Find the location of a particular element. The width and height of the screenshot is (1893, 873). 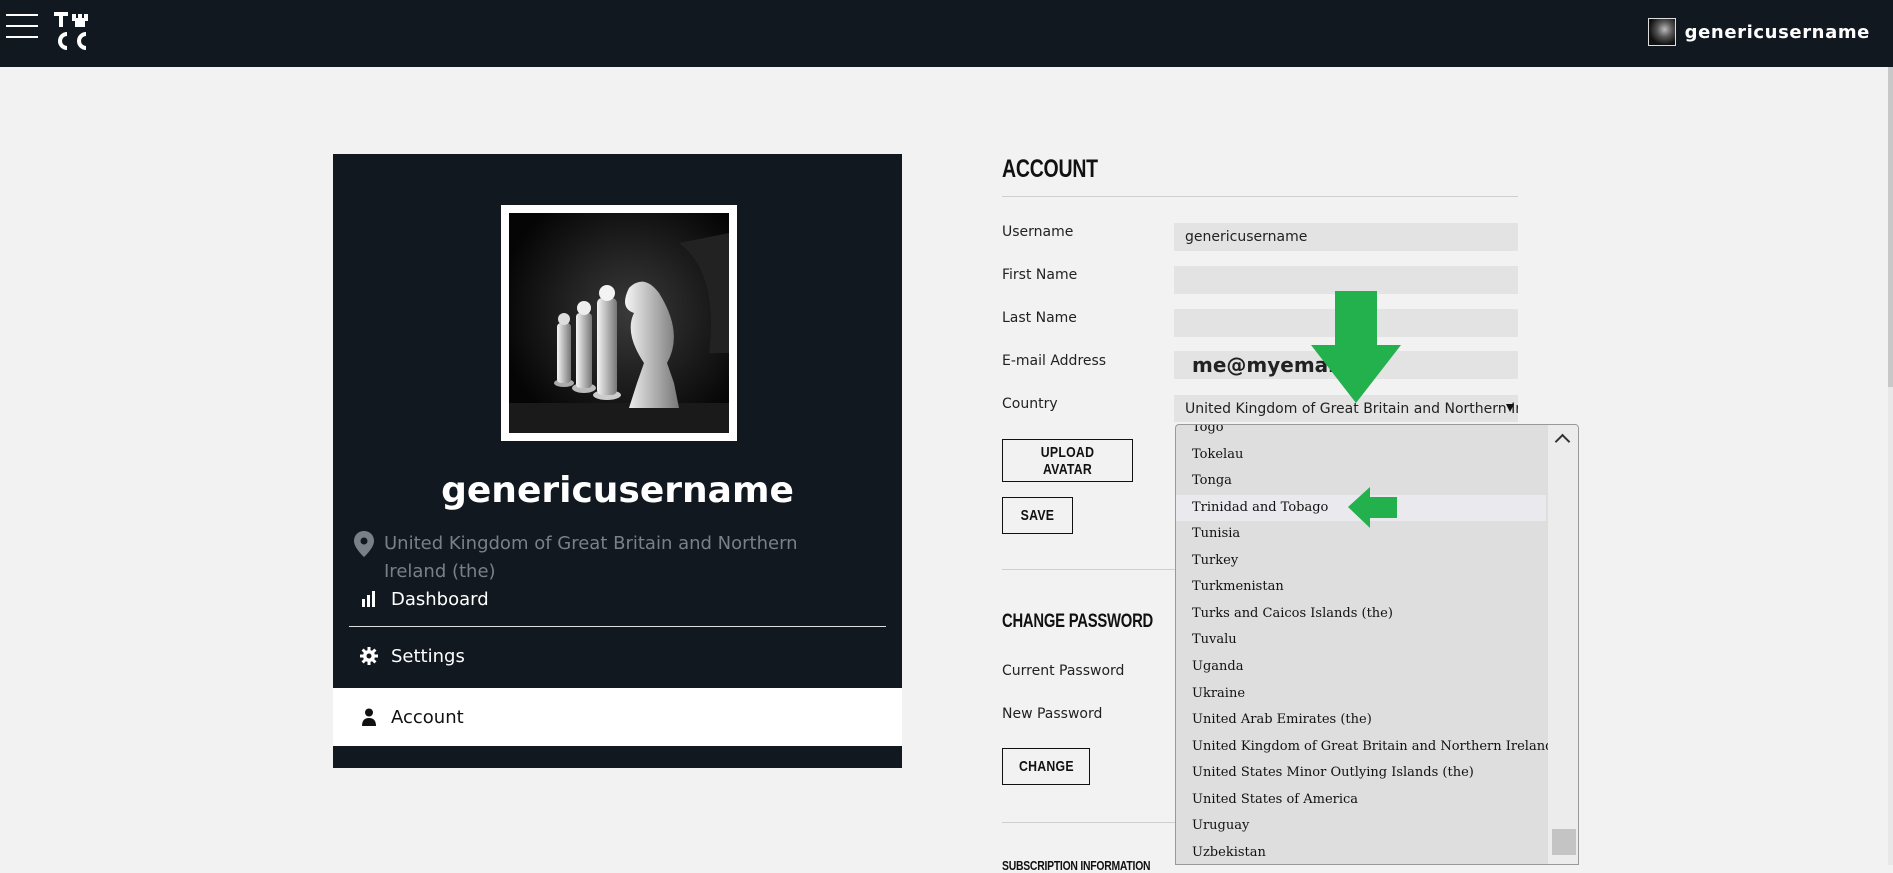

save-label: SAVE is located at coordinates (1037, 515).